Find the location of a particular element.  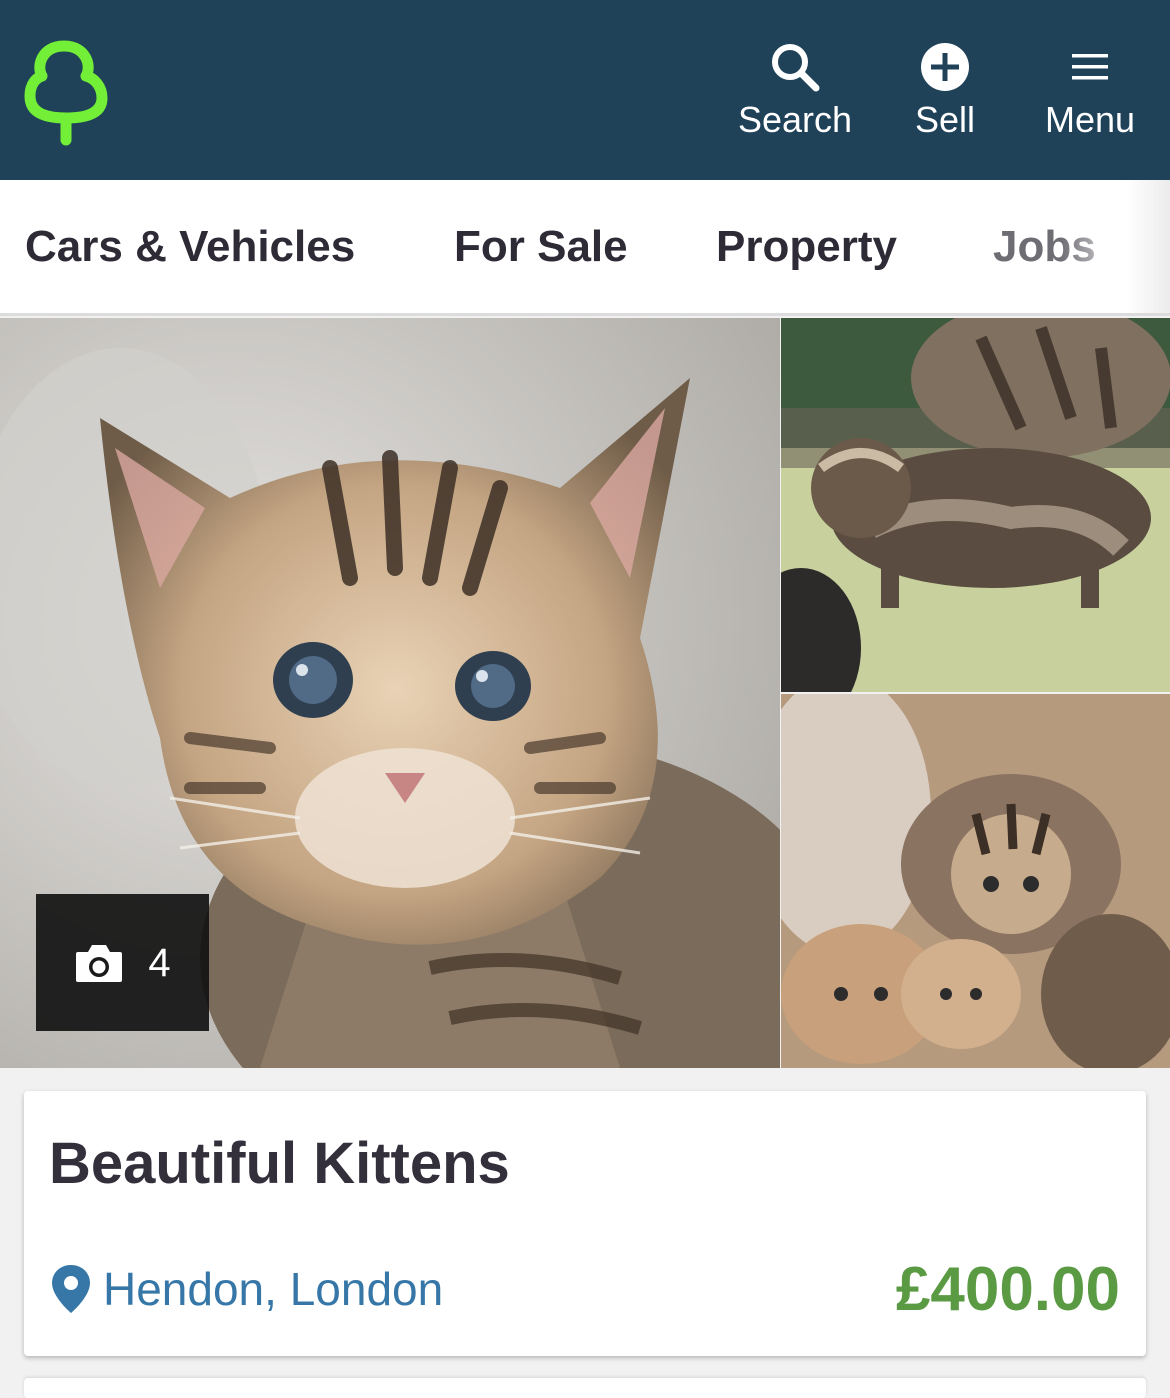

category-cars-vehicles: Cars & Vehicles is located at coordinates (190, 247).